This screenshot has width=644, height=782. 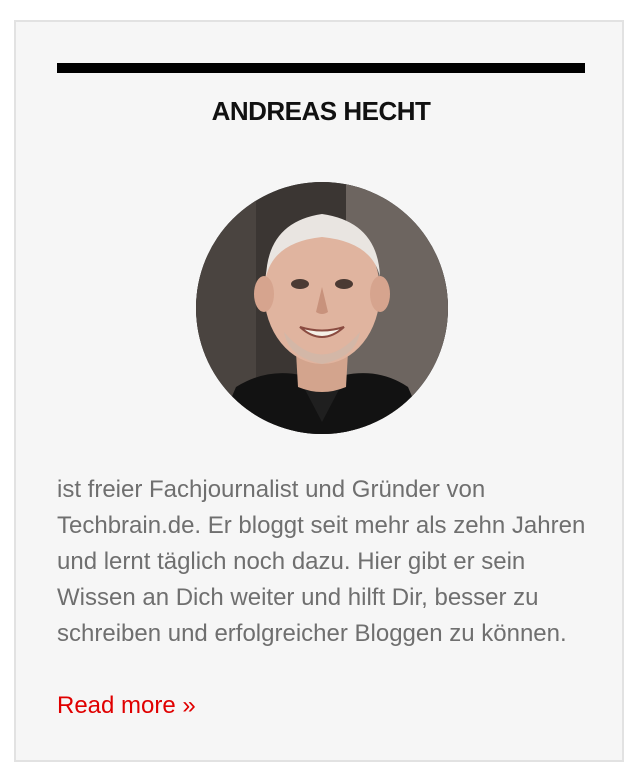 I want to click on author-name: ANDREAS HECHT, so click(x=321, y=111).